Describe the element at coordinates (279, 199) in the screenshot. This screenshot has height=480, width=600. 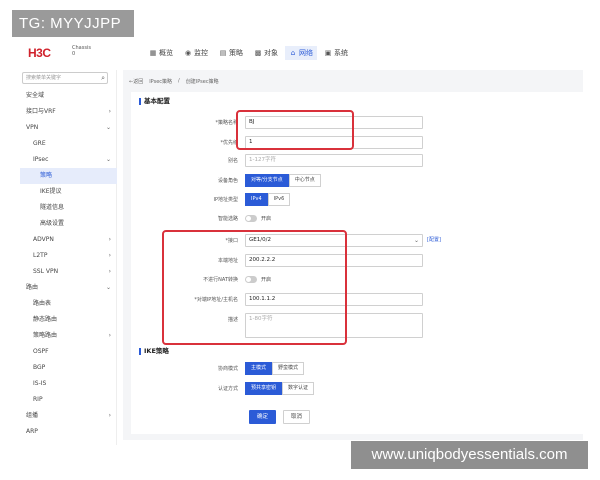
I see `ipv6-button: IPv6` at that location.